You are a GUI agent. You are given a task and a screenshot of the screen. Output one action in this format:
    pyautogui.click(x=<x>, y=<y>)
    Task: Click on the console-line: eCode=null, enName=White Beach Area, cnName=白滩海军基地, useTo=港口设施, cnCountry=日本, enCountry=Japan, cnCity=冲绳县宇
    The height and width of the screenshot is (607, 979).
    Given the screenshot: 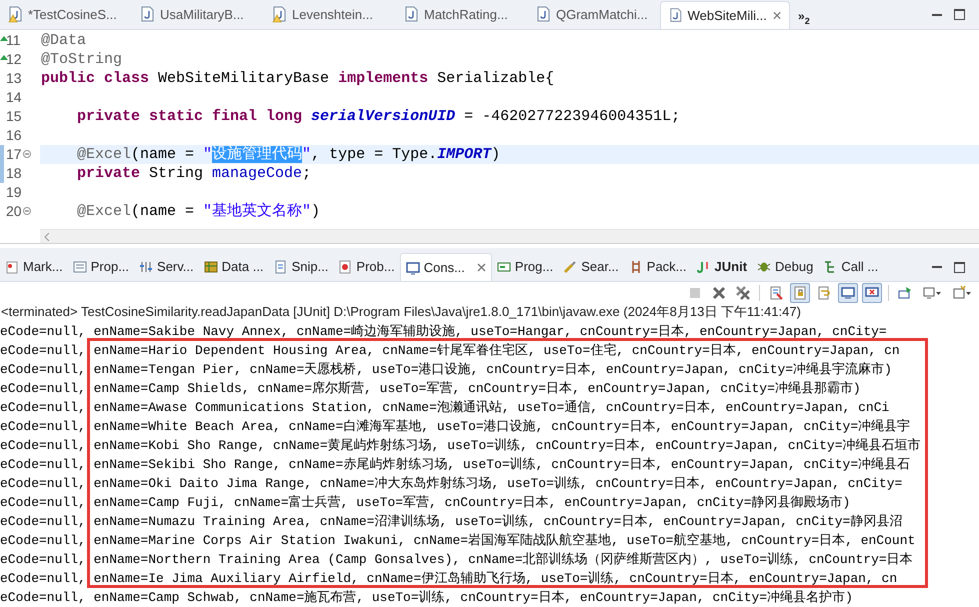 What is the action you would take?
    pyautogui.click(x=456, y=427)
    